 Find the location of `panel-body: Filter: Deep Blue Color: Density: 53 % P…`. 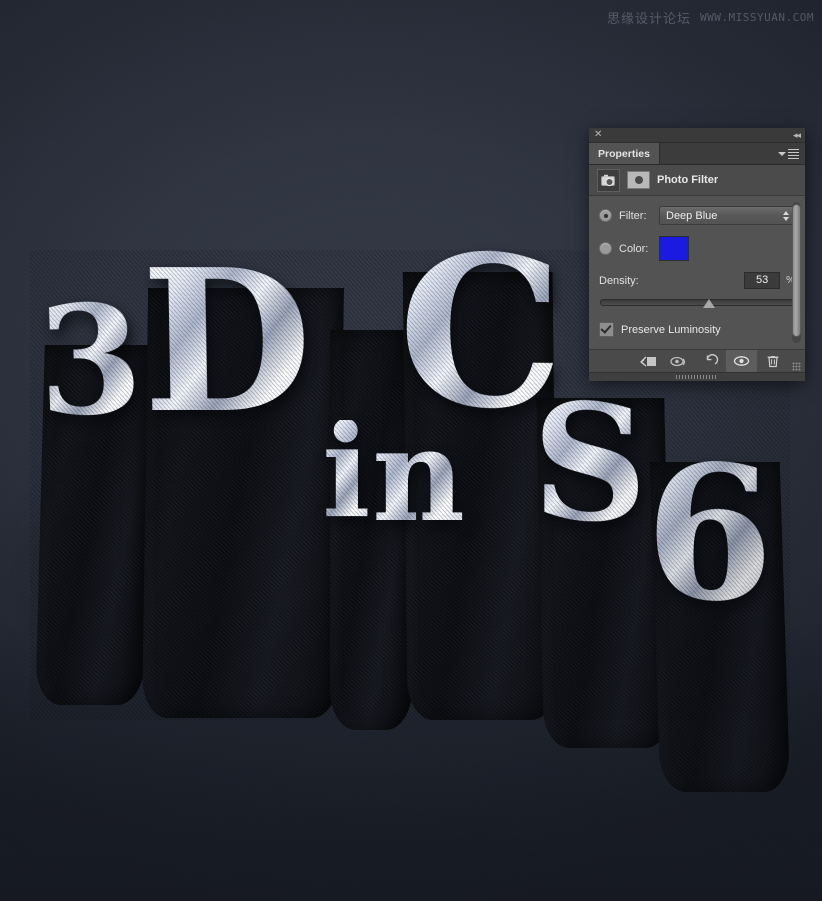

panel-body: Filter: Deep Blue Color: Density: 53 % P… is located at coordinates (697, 272).